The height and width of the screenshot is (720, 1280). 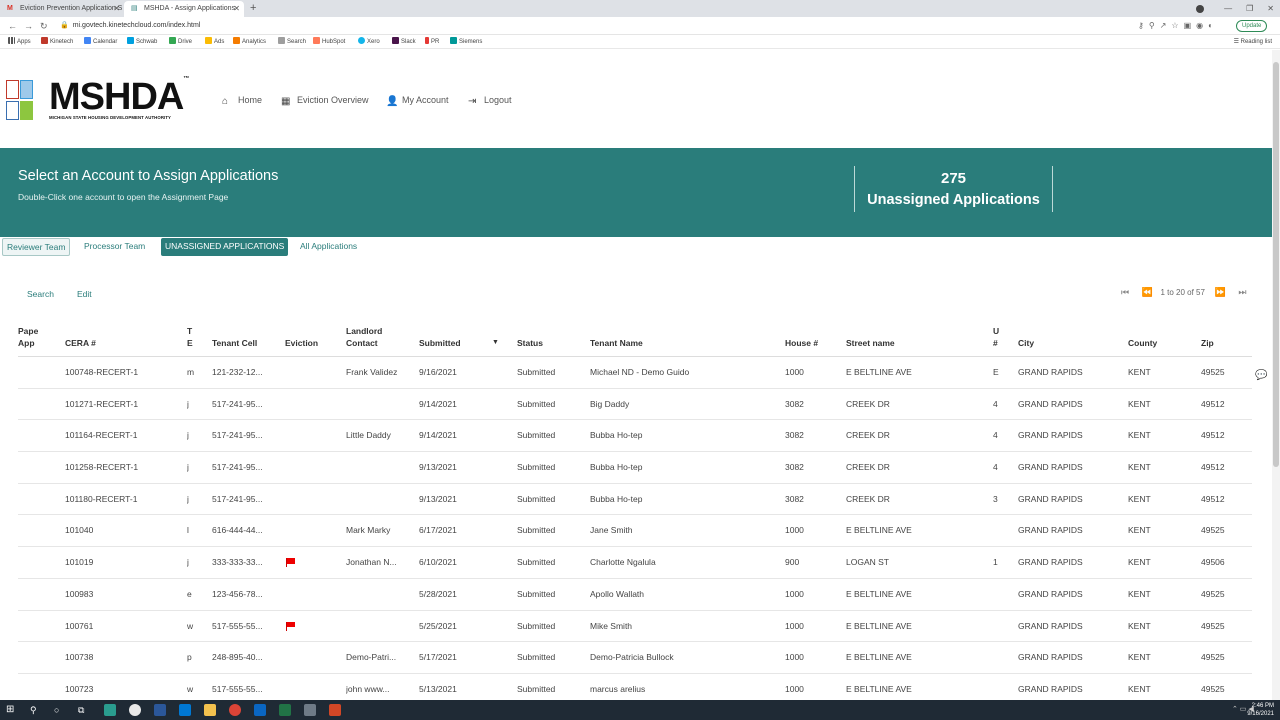 What do you see at coordinates (142, 42) in the screenshot?
I see `bookmark-schwab: Schwab` at bounding box center [142, 42].